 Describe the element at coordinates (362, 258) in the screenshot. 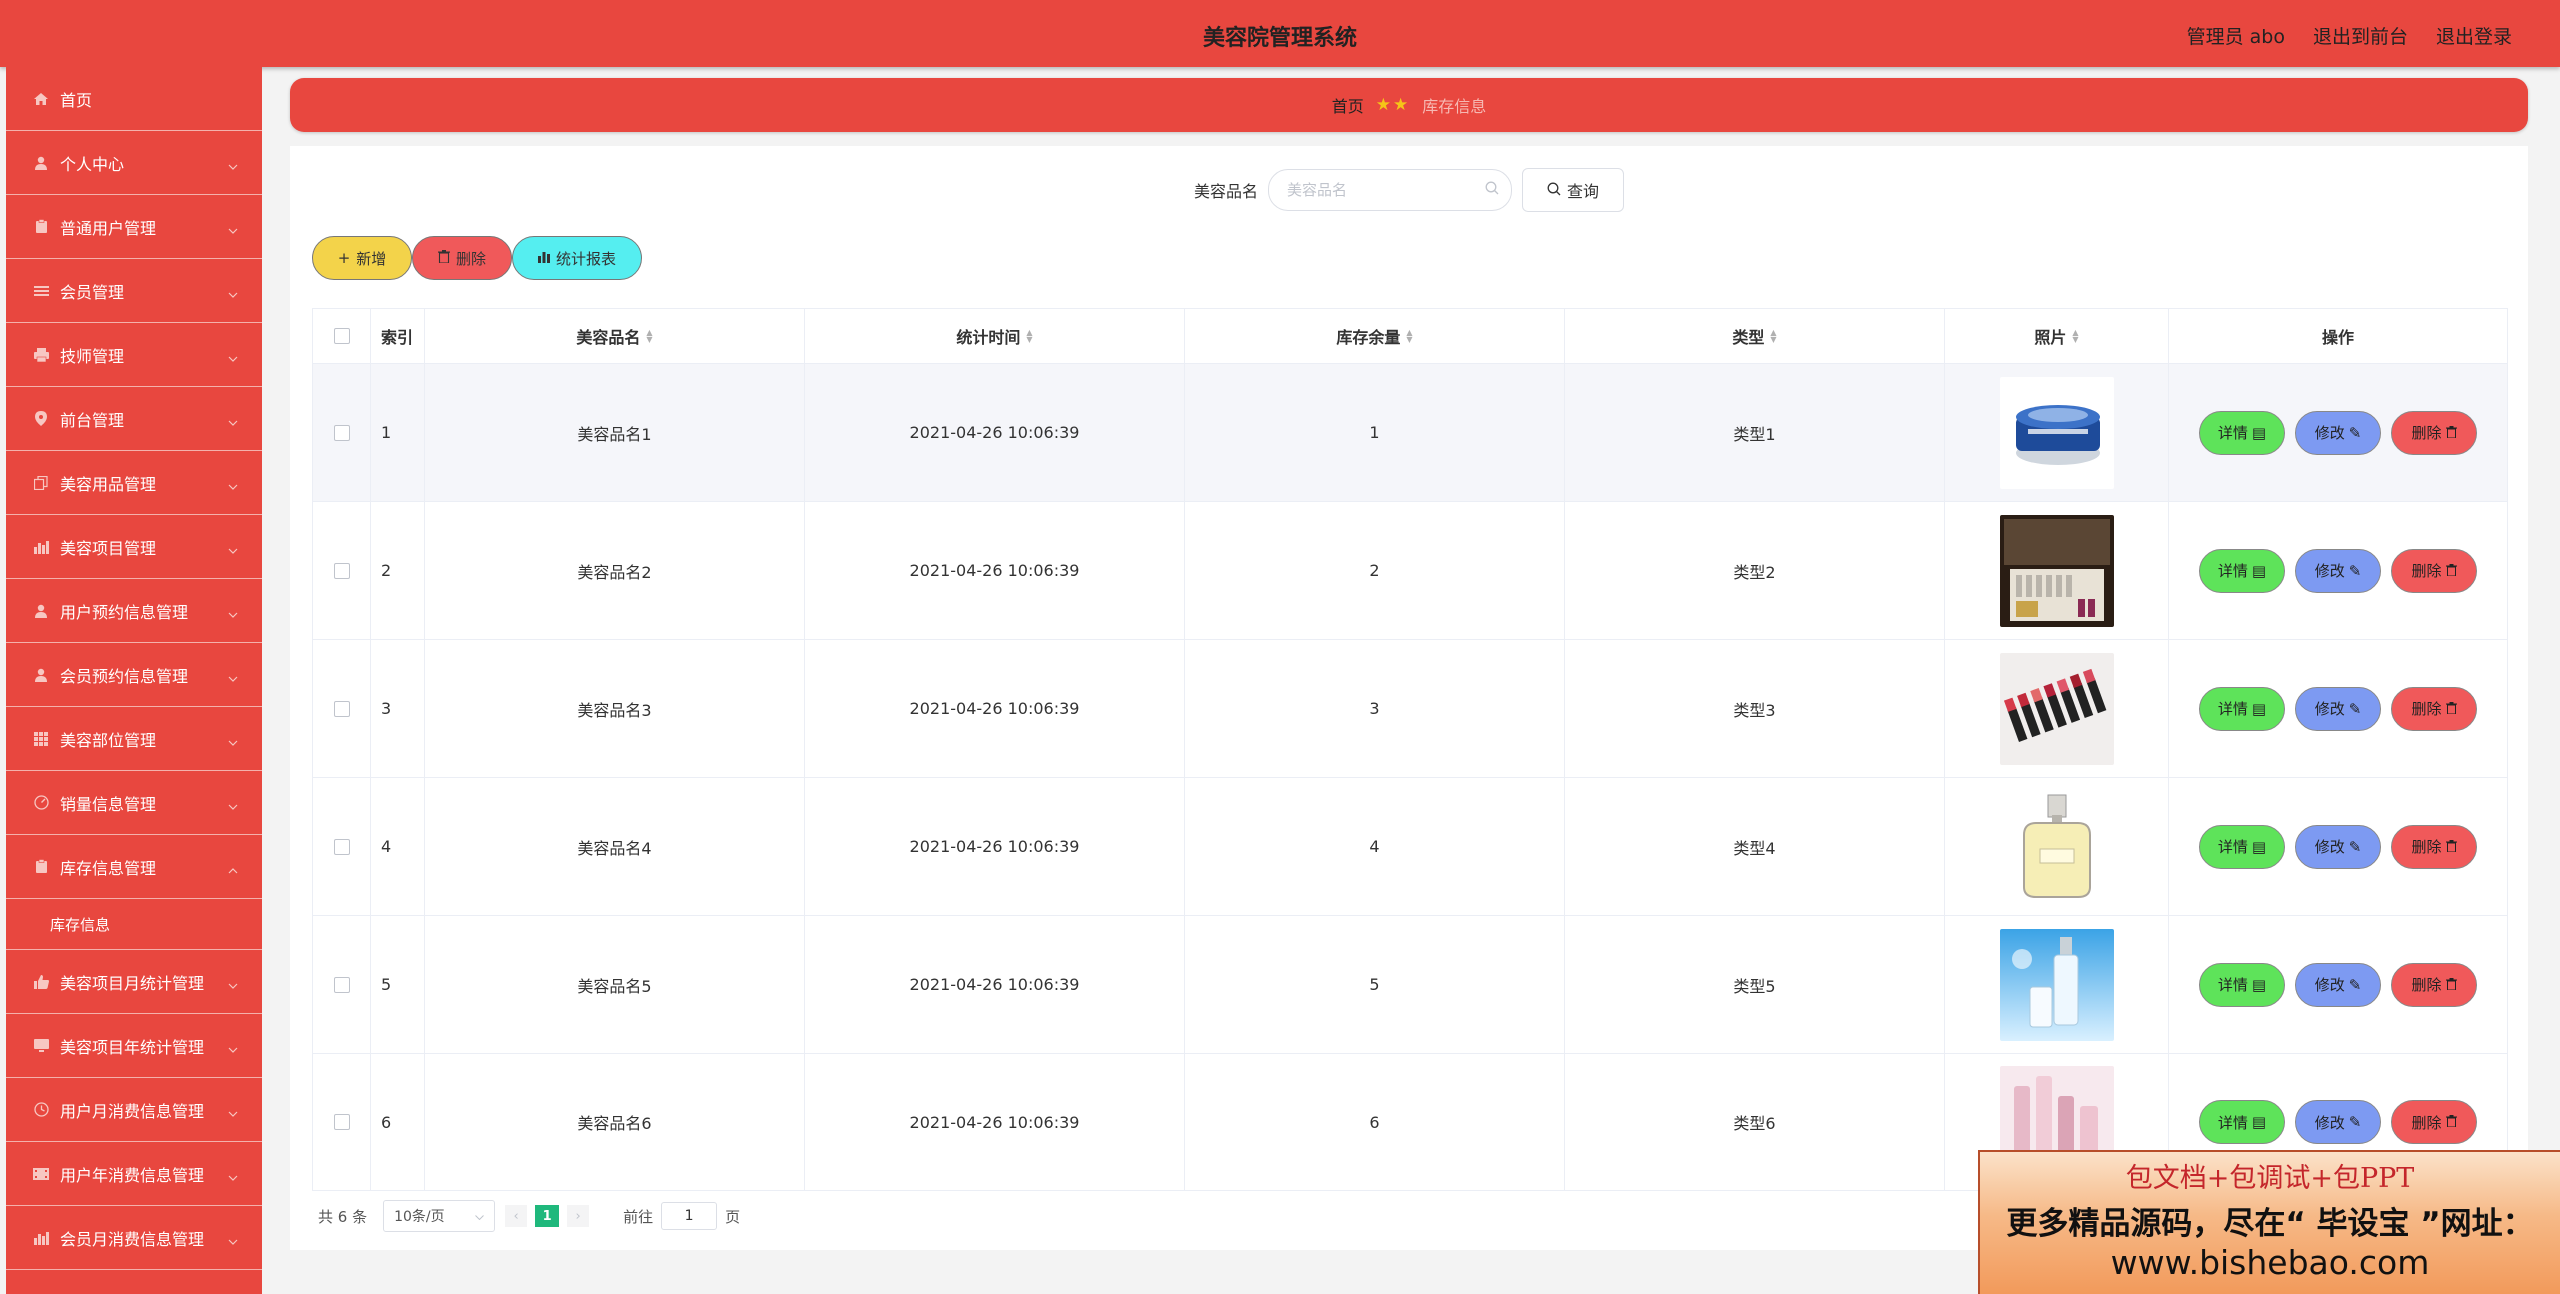

I see `add-button: + 新增` at that location.